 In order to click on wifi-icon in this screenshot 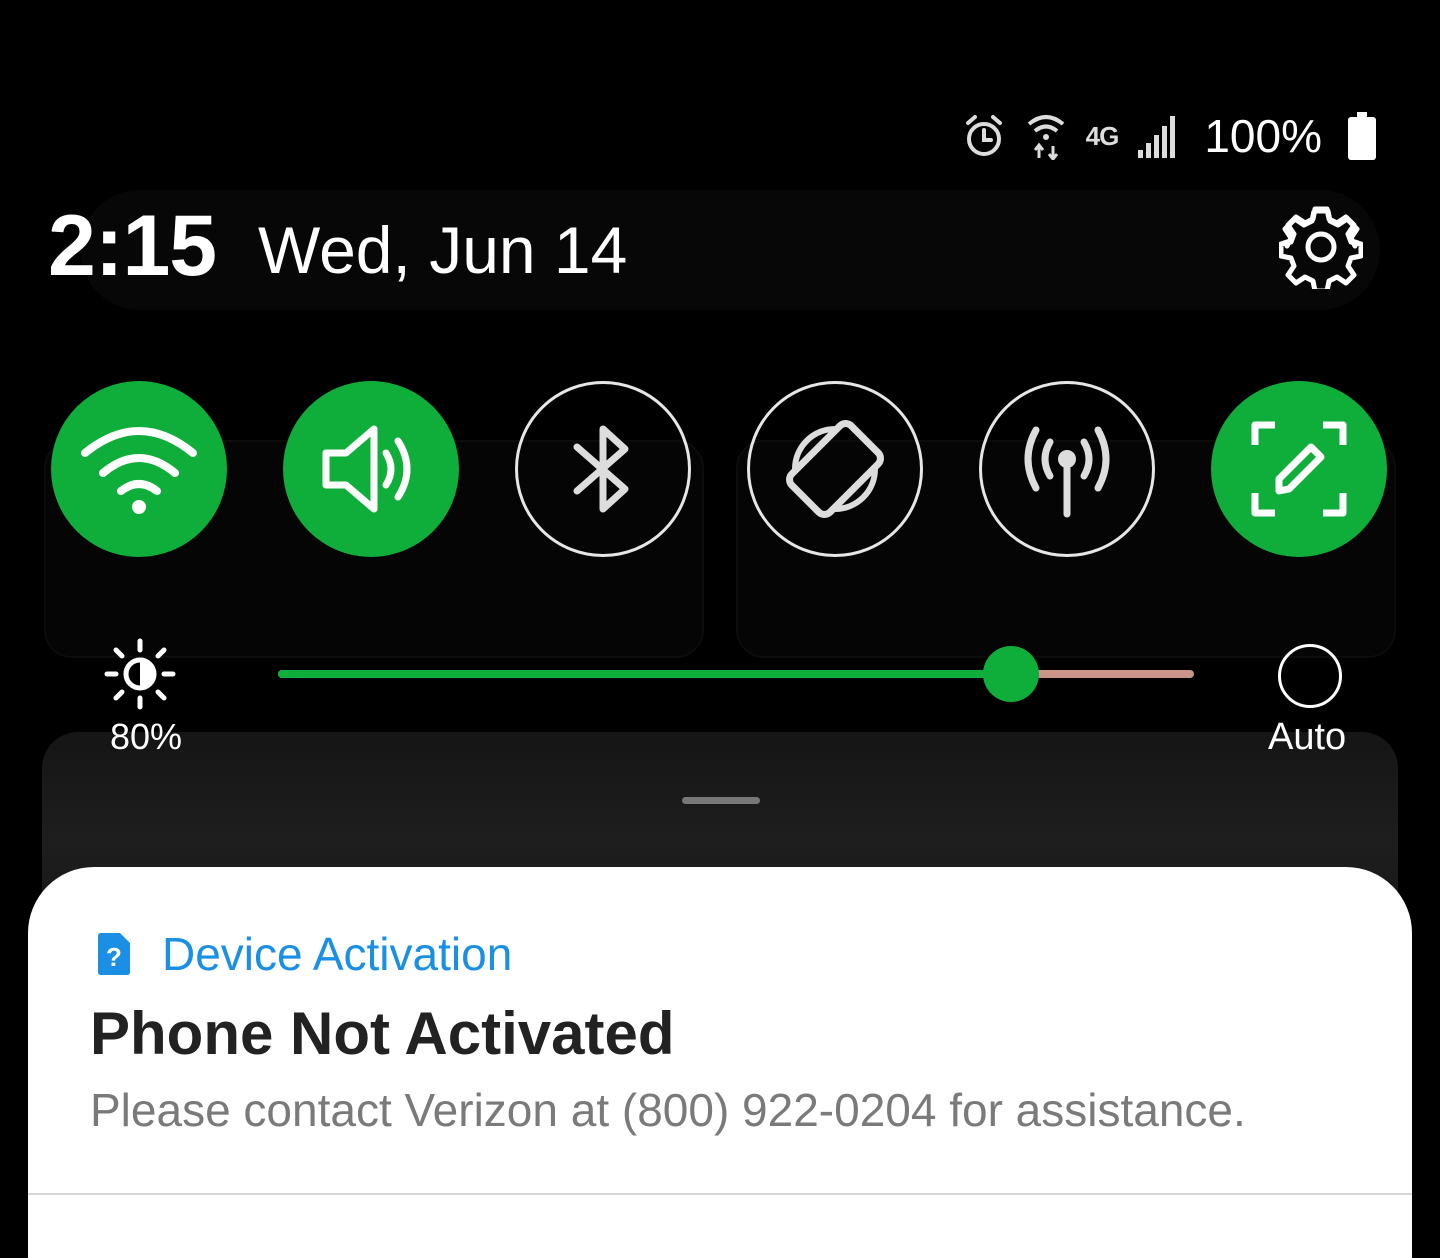, I will do `click(139, 470)`.